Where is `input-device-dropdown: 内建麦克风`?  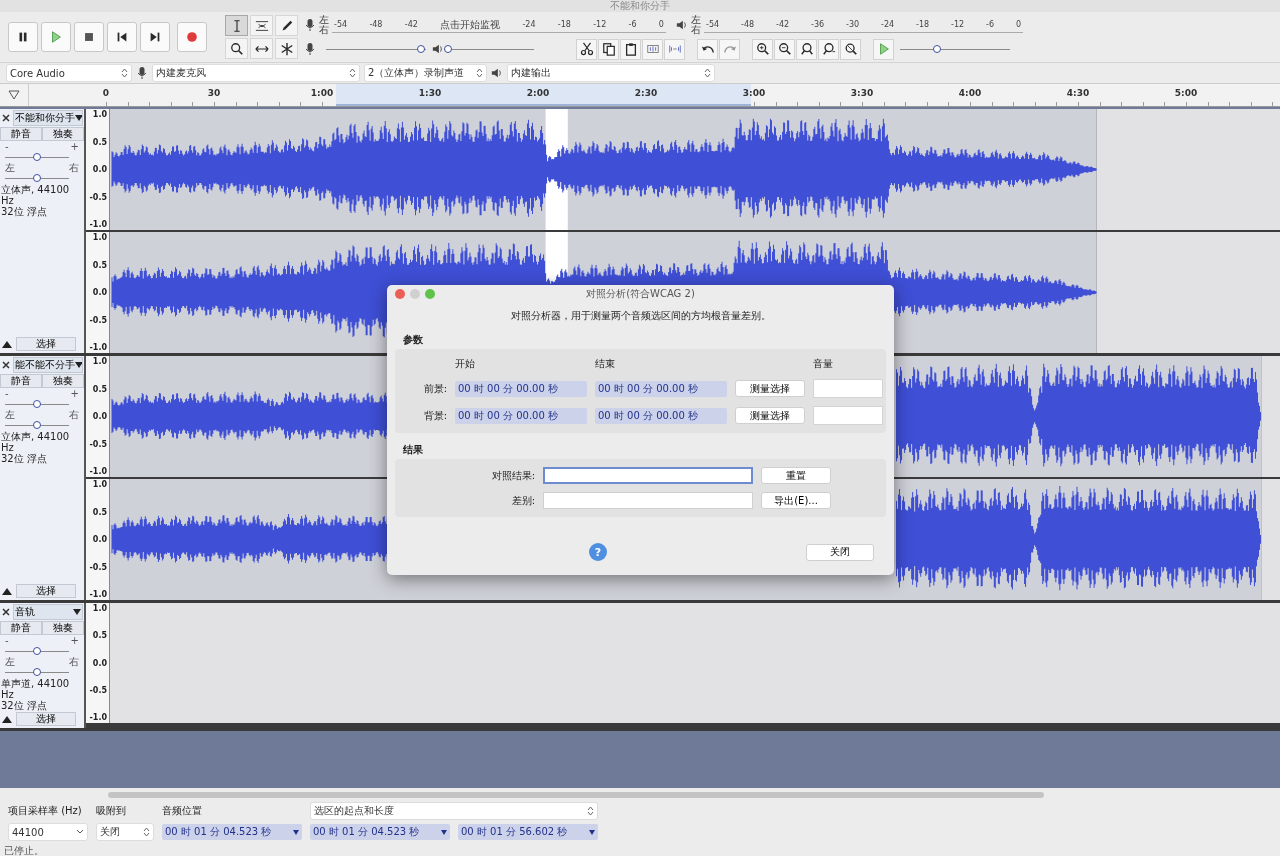
input-device-dropdown: 内建麦克风 is located at coordinates (256, 73).